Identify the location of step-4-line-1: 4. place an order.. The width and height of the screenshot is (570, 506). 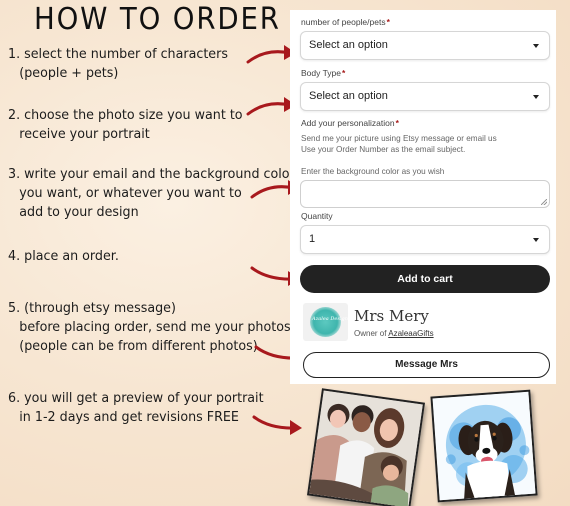
(63, 256).